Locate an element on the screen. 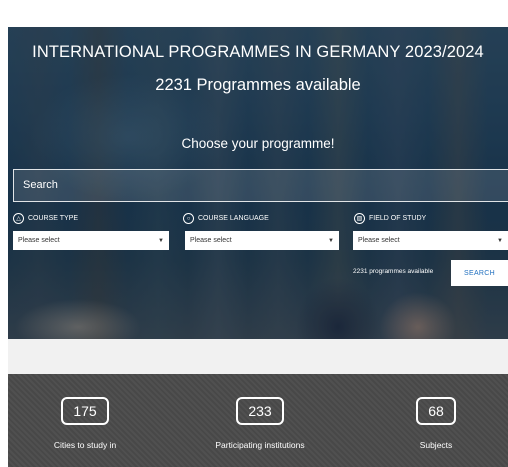 The image size is (508, 467). speech-bubble-icon: ○ is located at coordinates (188, 218).